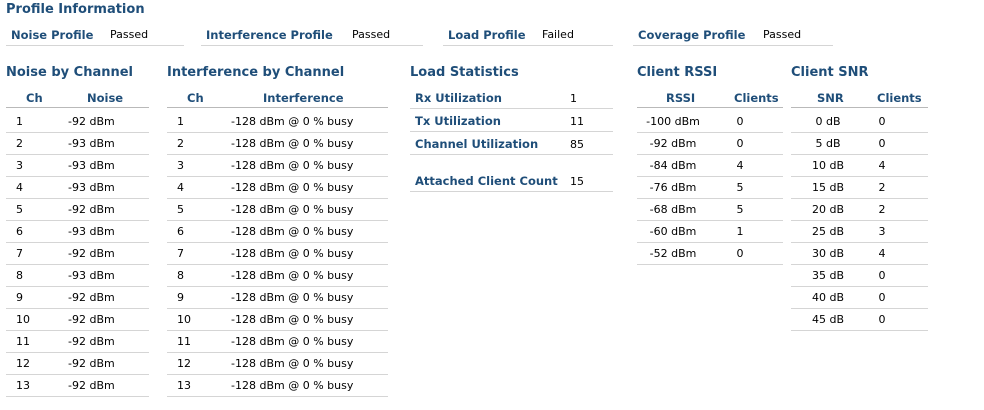 This screenshot has height=410, width=984. I want to click on channel-cell: 1, so click(180, 121).